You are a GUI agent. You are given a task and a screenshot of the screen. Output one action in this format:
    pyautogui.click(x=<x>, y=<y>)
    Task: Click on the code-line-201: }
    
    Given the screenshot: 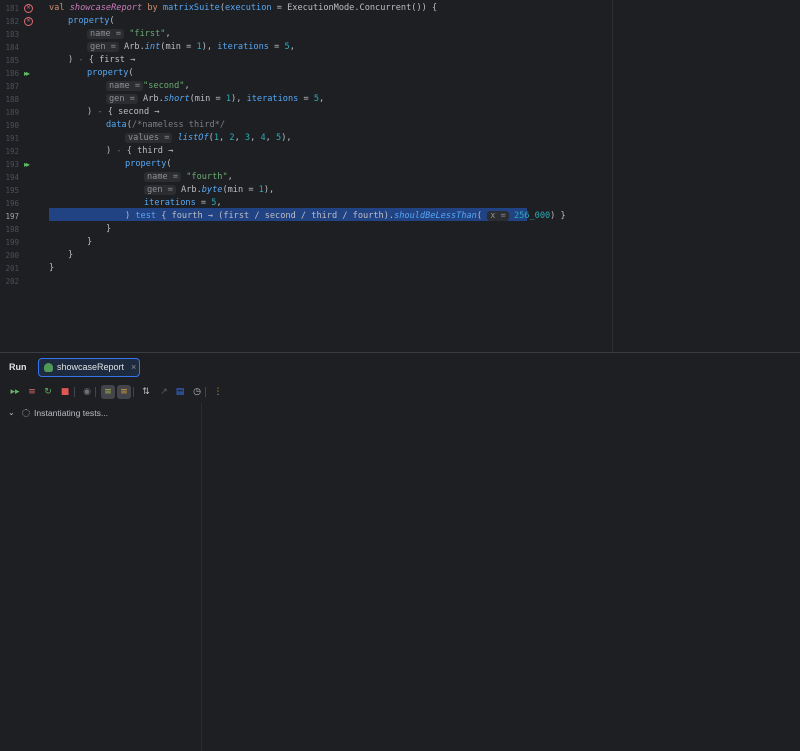 What is the action you would take?
    pyautogui.click(x=52, y=268)
    